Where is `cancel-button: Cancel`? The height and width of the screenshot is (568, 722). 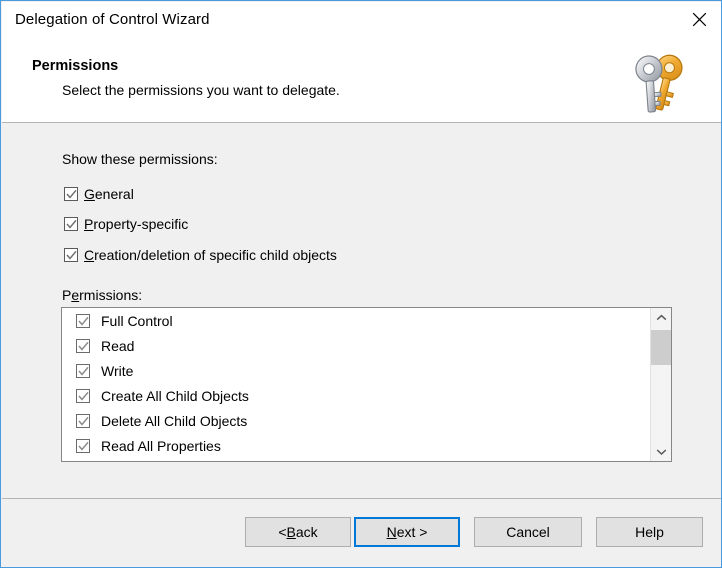
cancel-button: Cancel is located at coordinates (528, 532).